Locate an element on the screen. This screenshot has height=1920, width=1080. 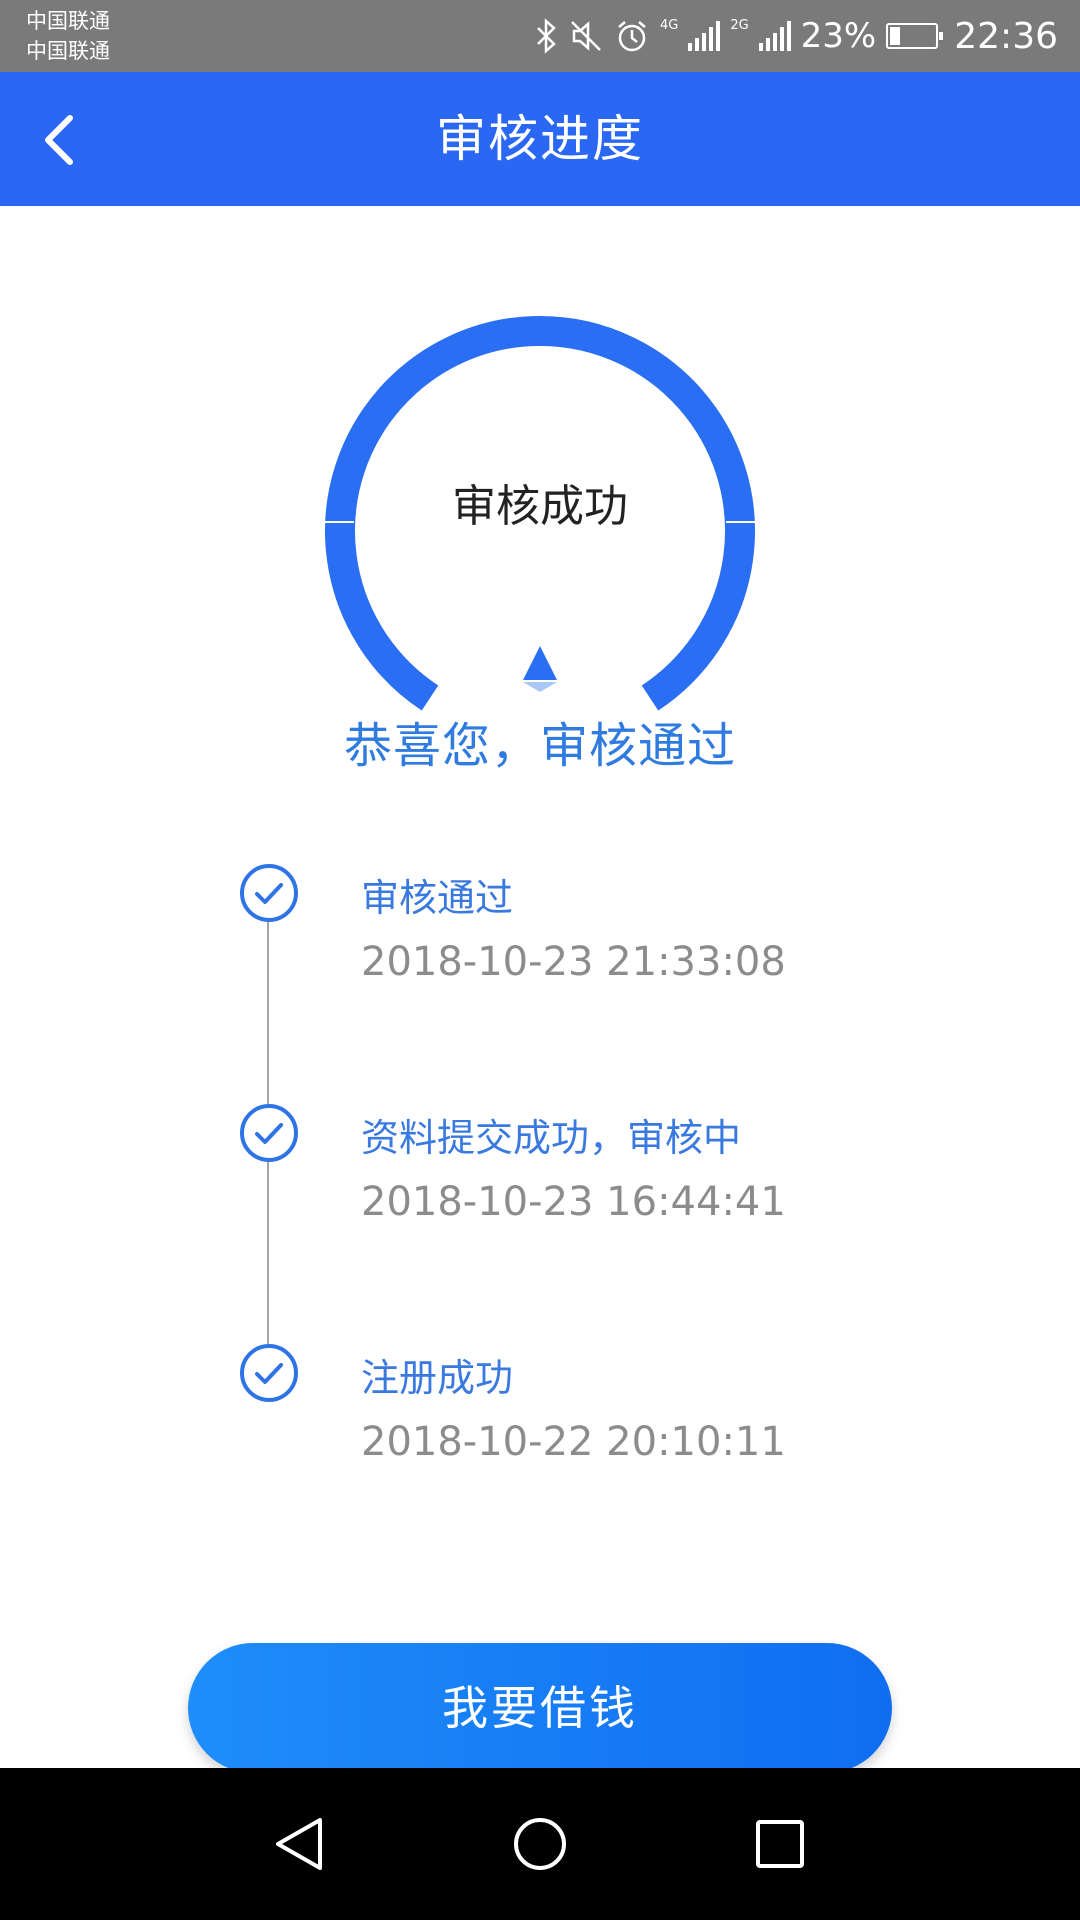
timeline-item-time: 2018-10-22 20:10:11 is located at coordinates (573, 1442).